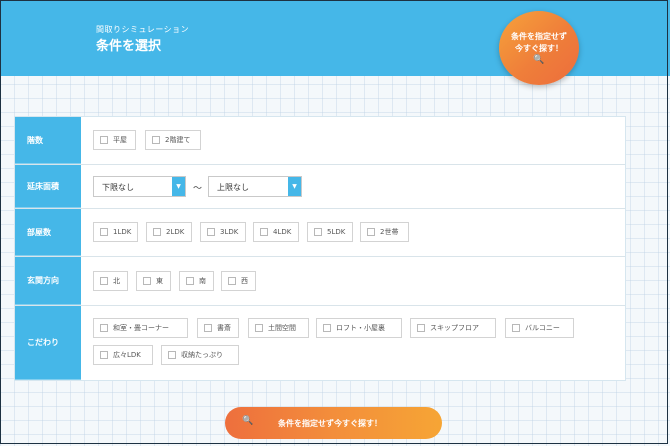 The height and width of the screenshot is (446, 670). Describe the element at coordinates (118, 187) in the screenshot. I see `area-min-value: 下限なし` at that location.